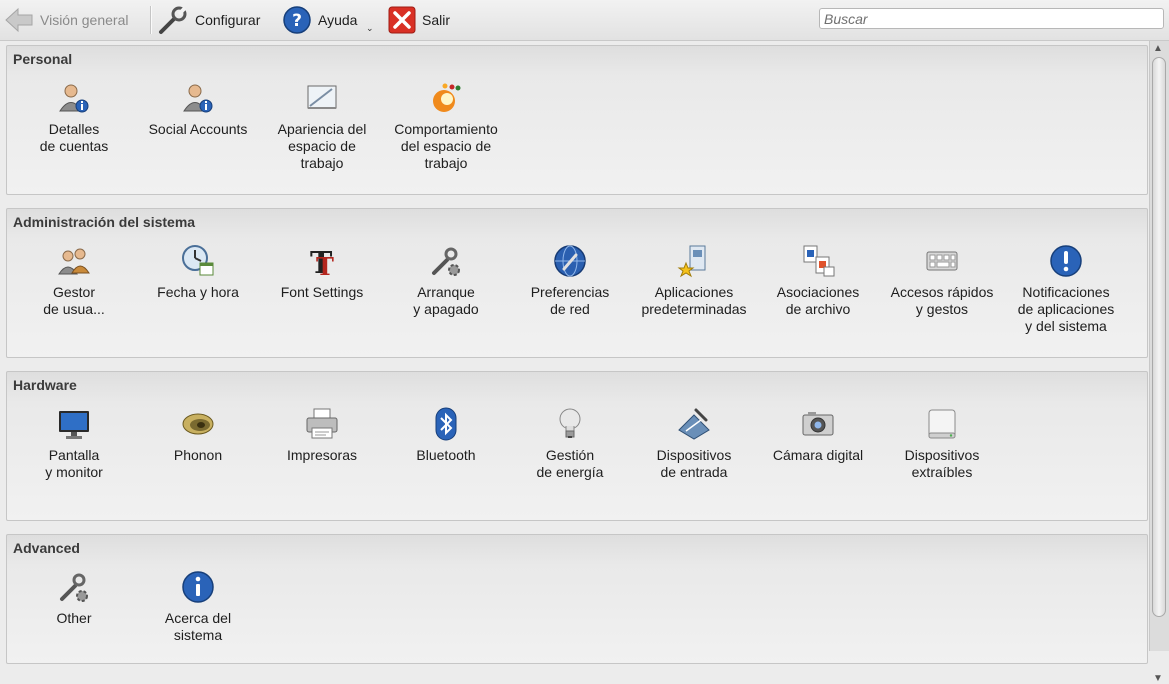 This screenshot has width=1169, height=684. What do you see at coordinates (694, 280) in the screenshot?
I see `module-default-applications: Aplicaciones predeterminadas` at bounding box center [694, 280].